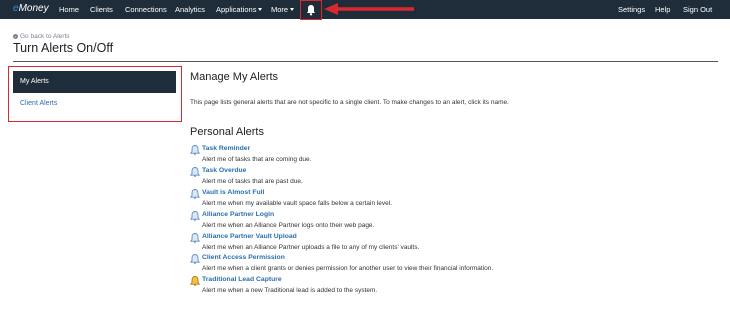  I want to click on section-heading-manage: Manage My Alerts, so click(234, 77).